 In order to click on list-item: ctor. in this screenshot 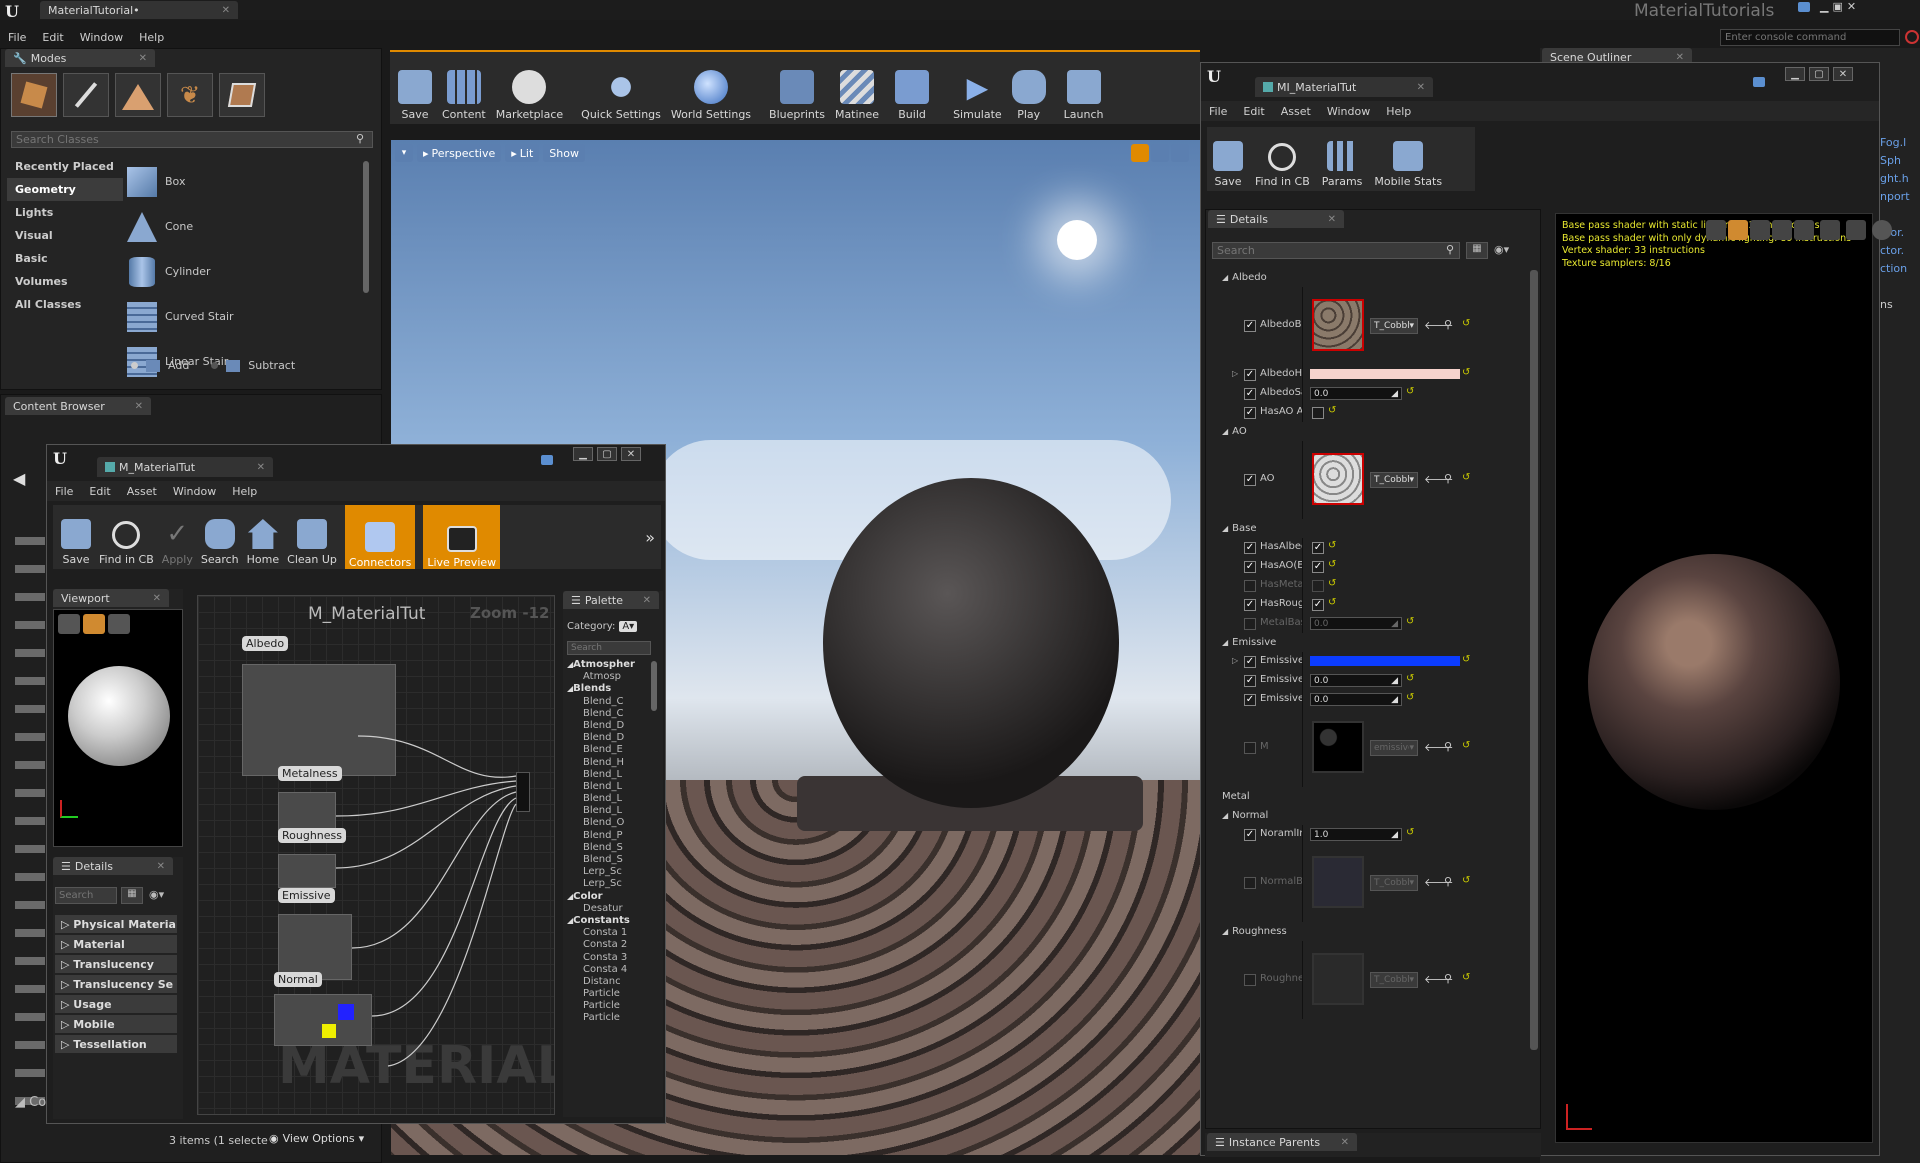, I will do `click(1900, 251)`.